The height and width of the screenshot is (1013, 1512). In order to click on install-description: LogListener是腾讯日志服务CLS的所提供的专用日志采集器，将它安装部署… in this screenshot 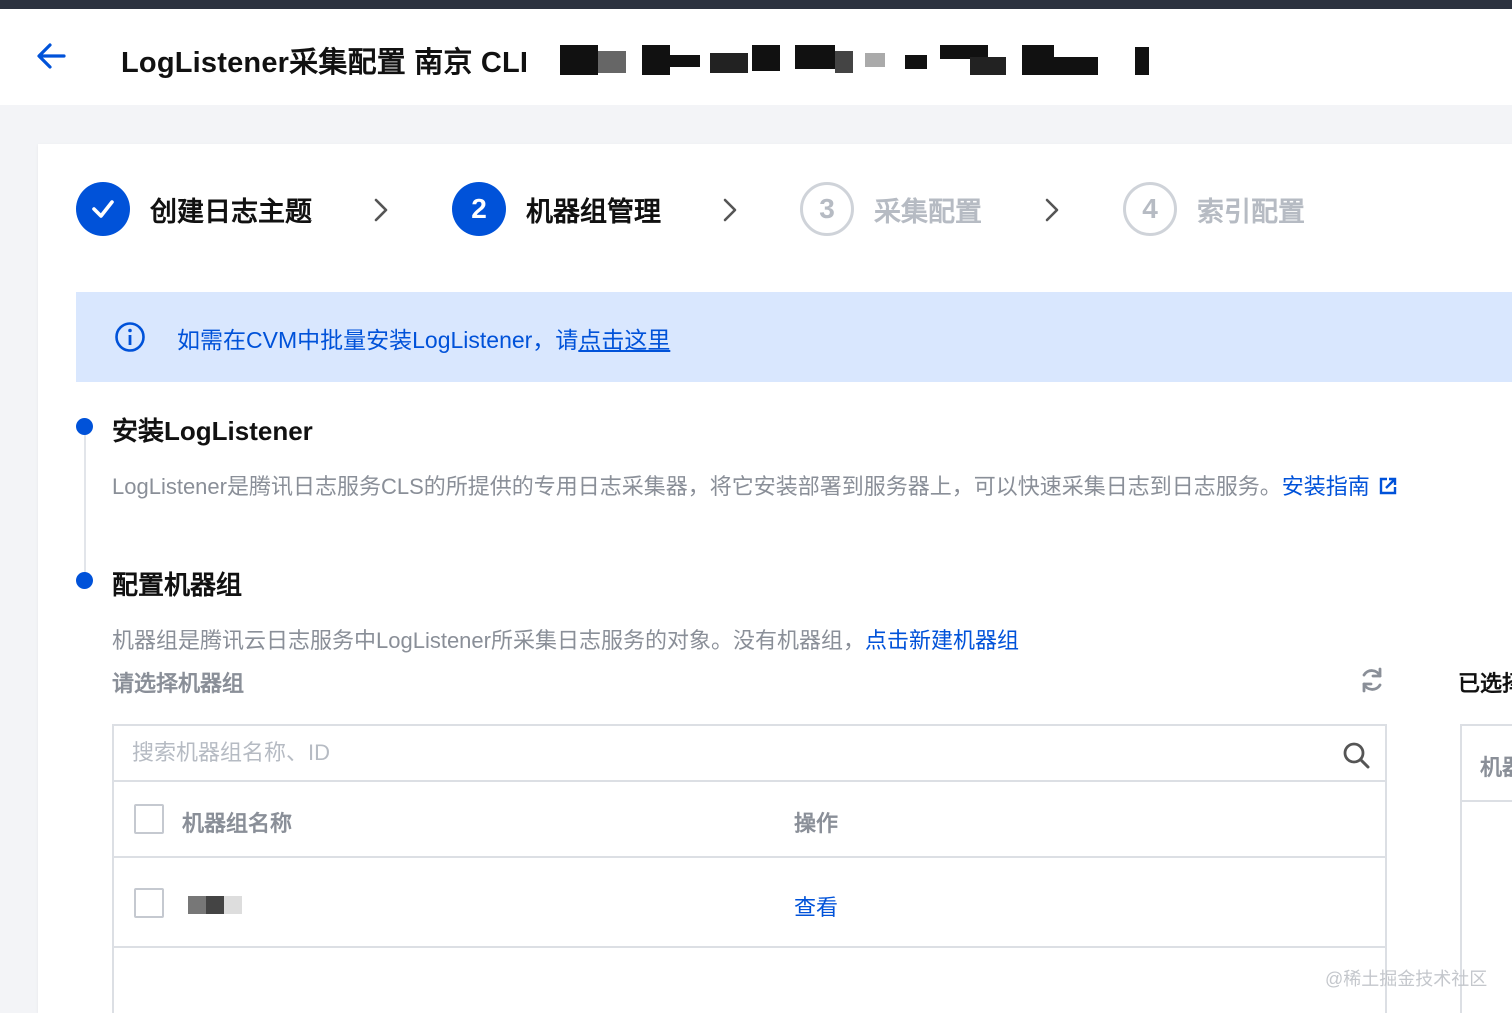, I will do `click(755, 485)`.